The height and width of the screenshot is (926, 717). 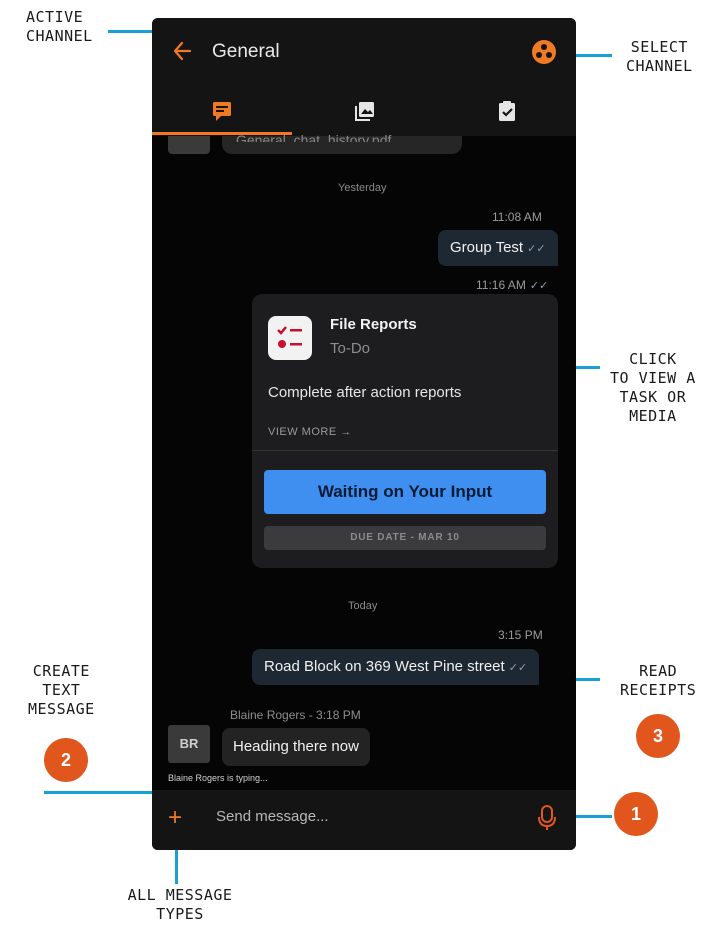 I want to click on task-type: To-Do, so click(x=350, y=348).